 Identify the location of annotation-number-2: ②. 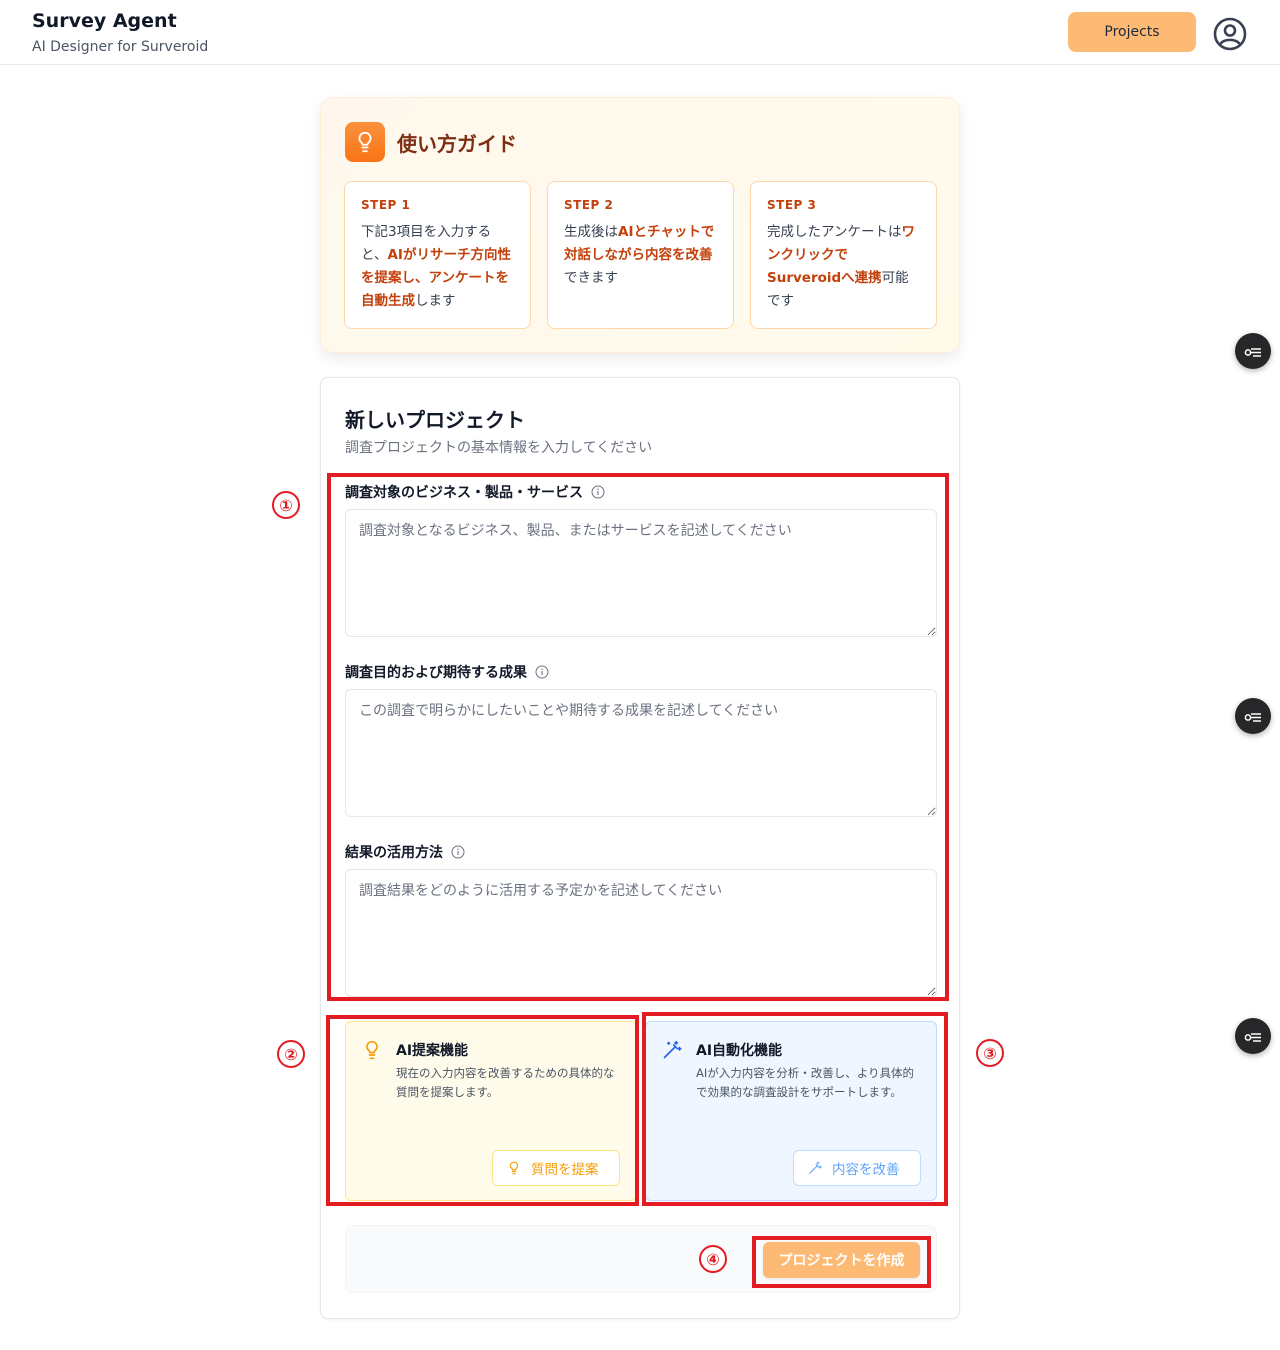
(291, 1054).